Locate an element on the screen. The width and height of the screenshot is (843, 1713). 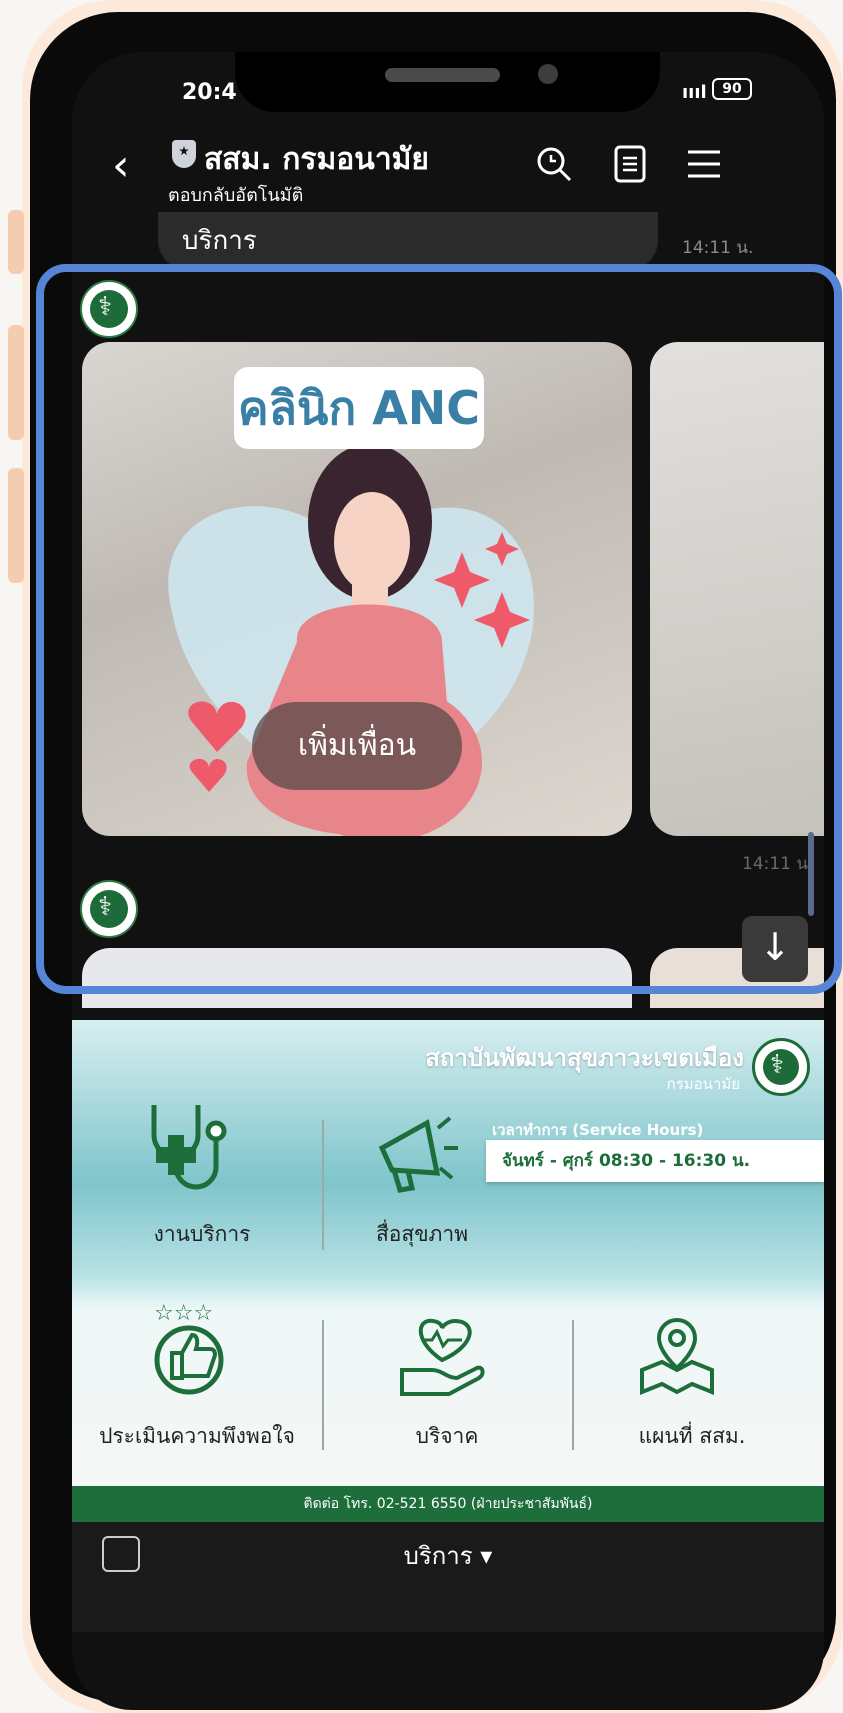
signal-icon: ıııl is located at coordinates (694, 92).